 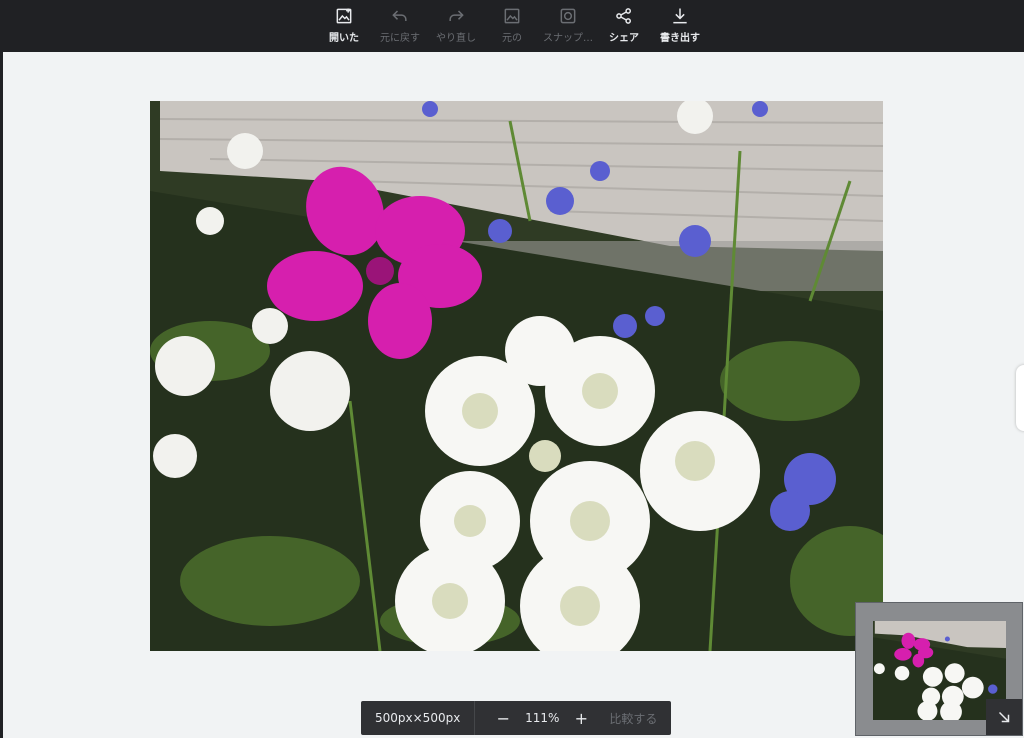 What do you see at coordinates (512, 38) in the screenshot?
I see `original-label: 元の` at bounding box center [512, 38].